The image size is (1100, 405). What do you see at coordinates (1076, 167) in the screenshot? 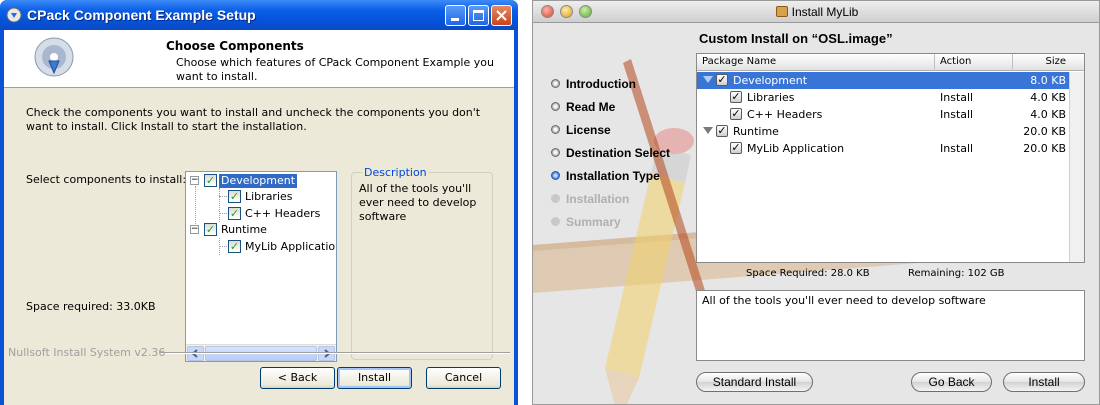
I see `vertical-scrollbar` at bounding box center [1076, 167].